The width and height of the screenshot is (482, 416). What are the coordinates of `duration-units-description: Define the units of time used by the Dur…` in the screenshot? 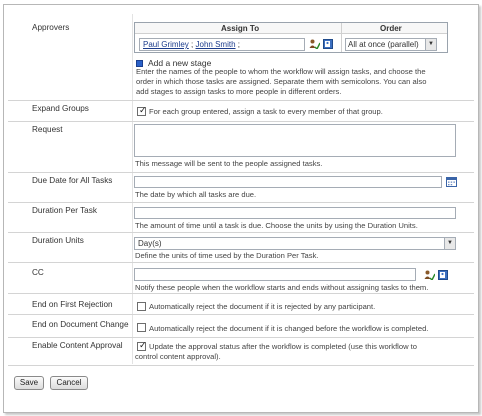 It's located at (227, 255).